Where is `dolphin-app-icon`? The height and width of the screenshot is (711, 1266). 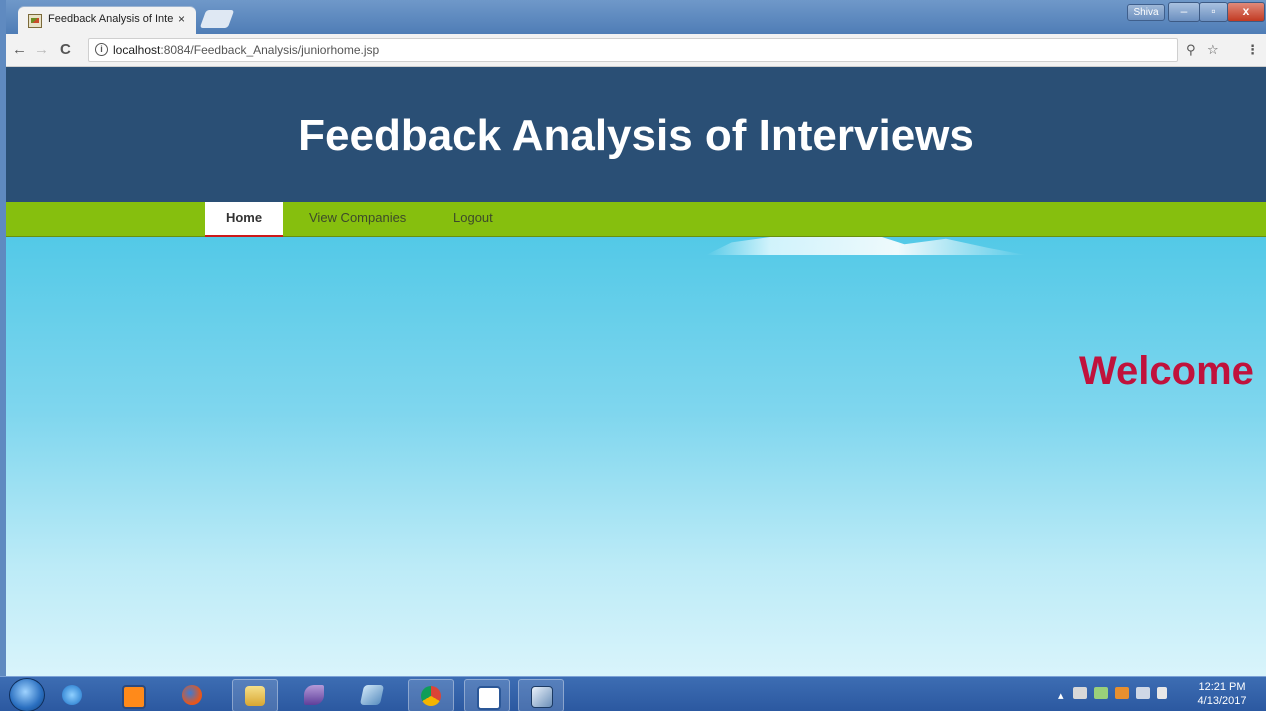 dolphin-app-icon is located at coordinates (314, 694).